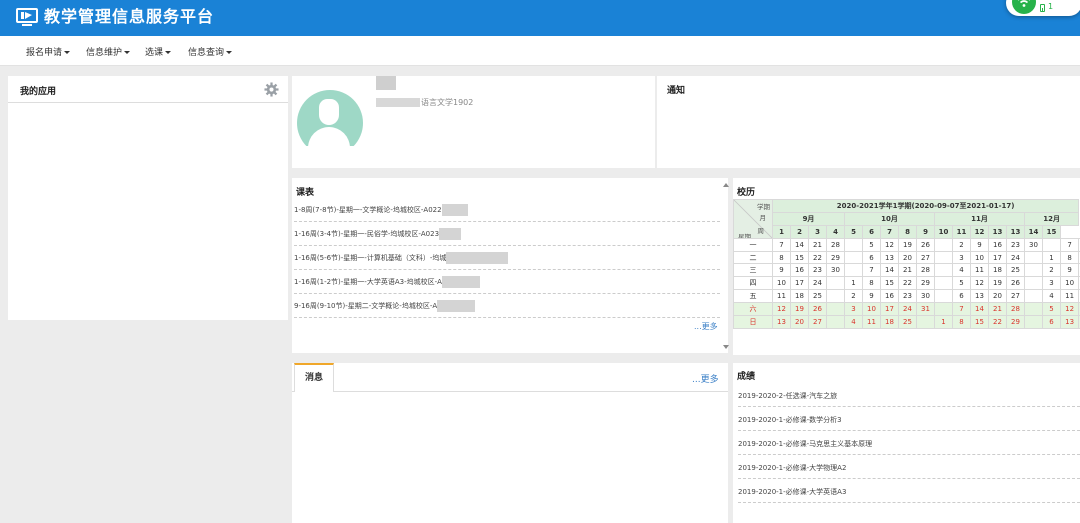 This screenshot has width=1080, height=523. What do you see at coordinates (871, 270) in the screenshot?
I see `calendar-date-cell: 7` at bounding box center [871, 270].